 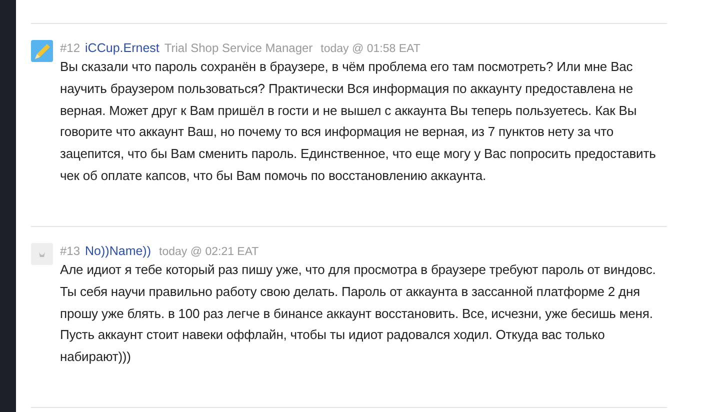 I want to click on author-link: iCCup.Ernest, so click(x=122, y=48).